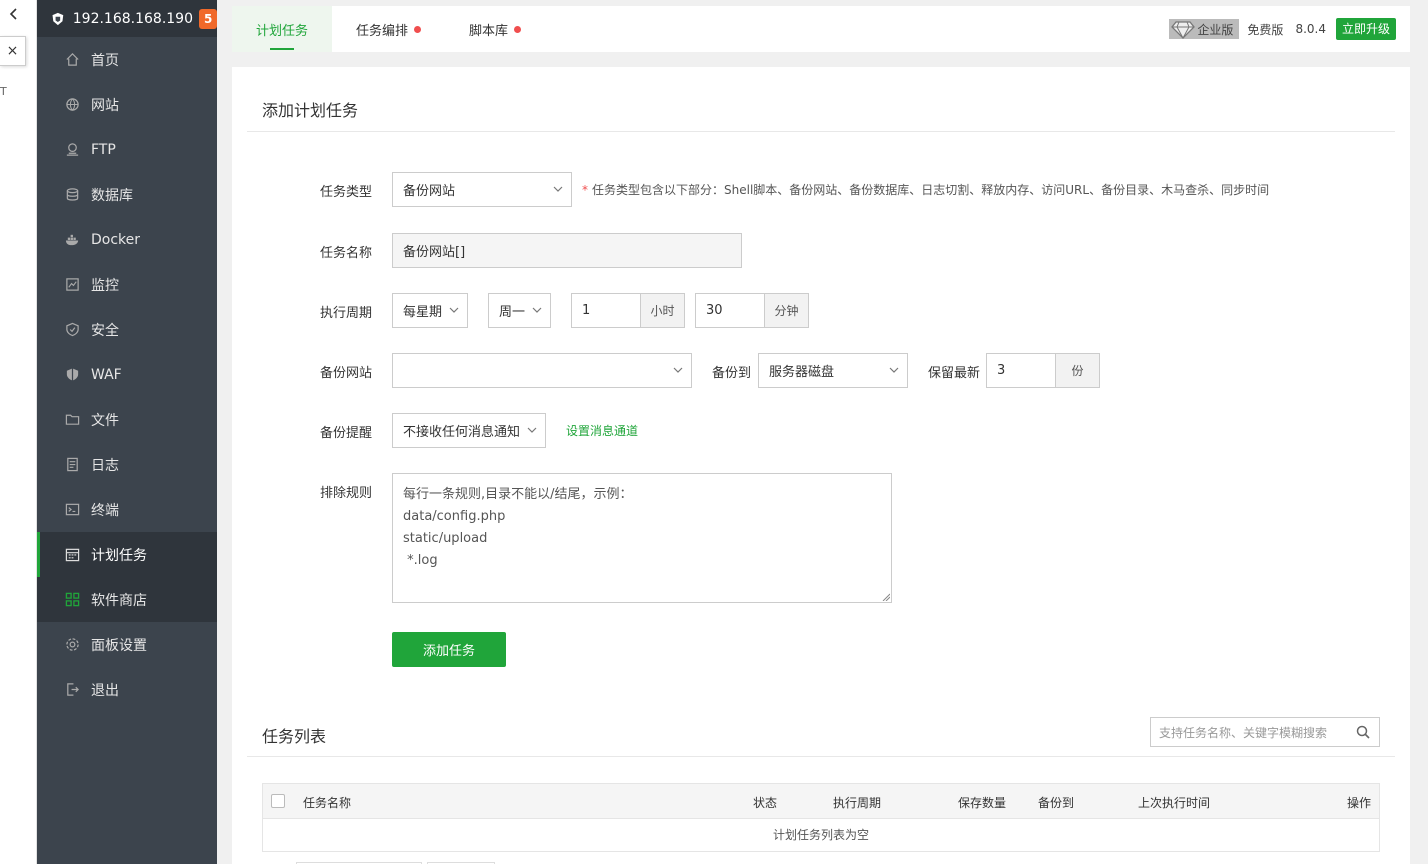 Image resolution: width=1428 pixels, height=864 pixels. I want to click on col-task-name: 任务名称, so click(327, 802).